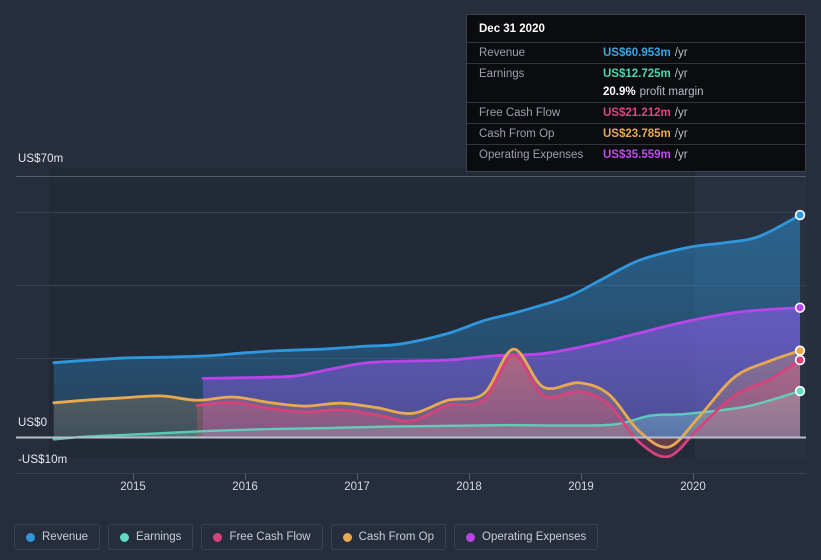 The image size is (821, 560). I want to click on endpoint-marker-cash-from-op, so click(800, 350).